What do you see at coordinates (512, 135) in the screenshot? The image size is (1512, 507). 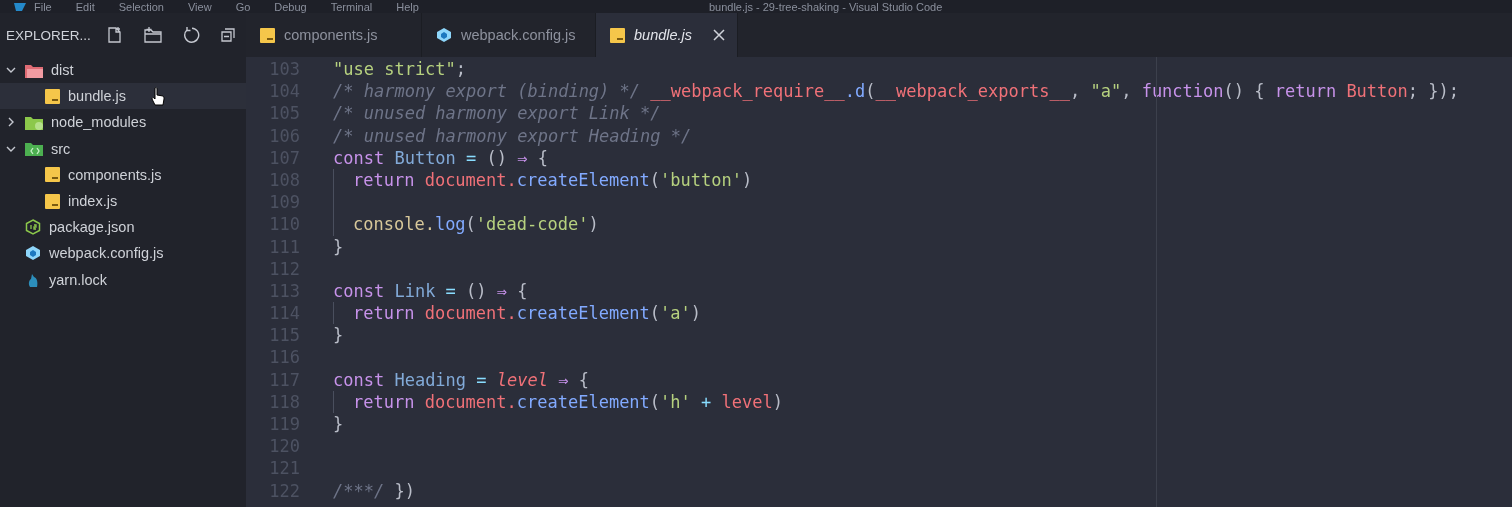 I see `code-line: /* unused harmony export Heading */` at bounding box center [512, 135].